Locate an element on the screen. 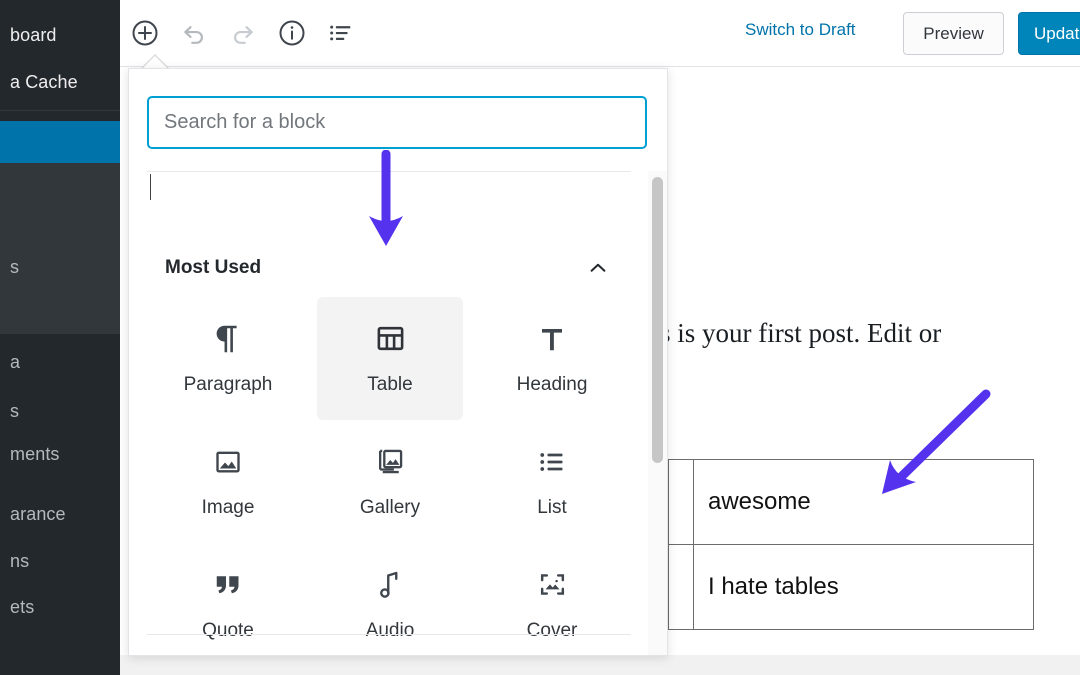 This screenshot has height=675, width=1080. redo-icon is located at coordinates (243, 33).